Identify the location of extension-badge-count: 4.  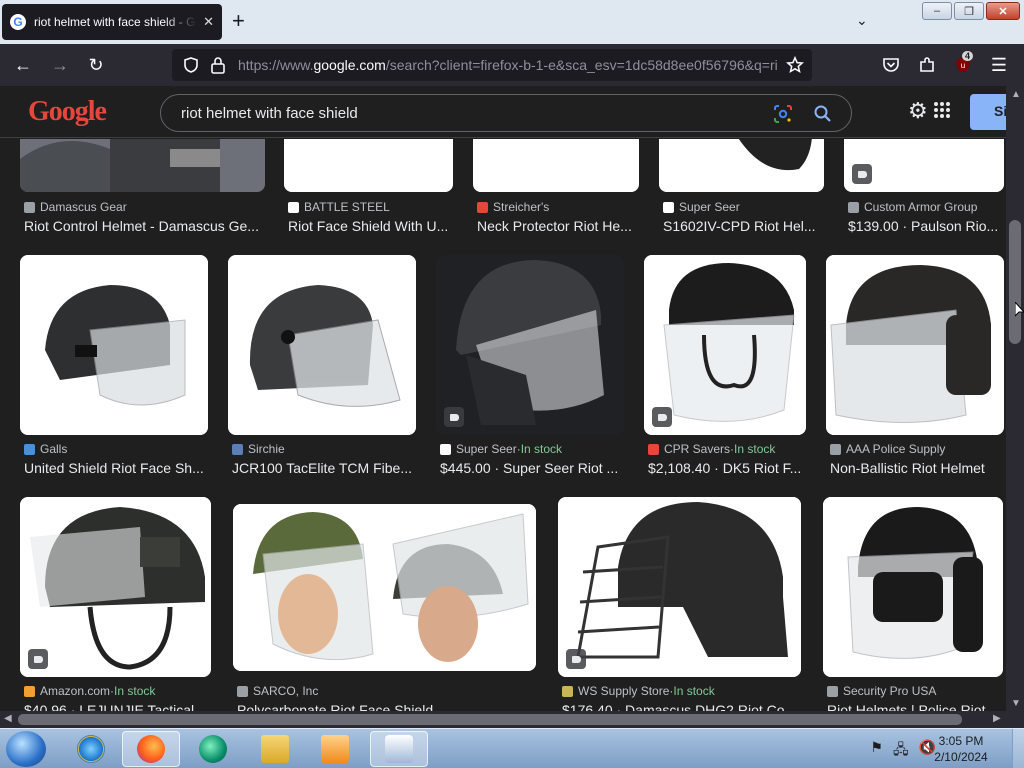
(968, 56).